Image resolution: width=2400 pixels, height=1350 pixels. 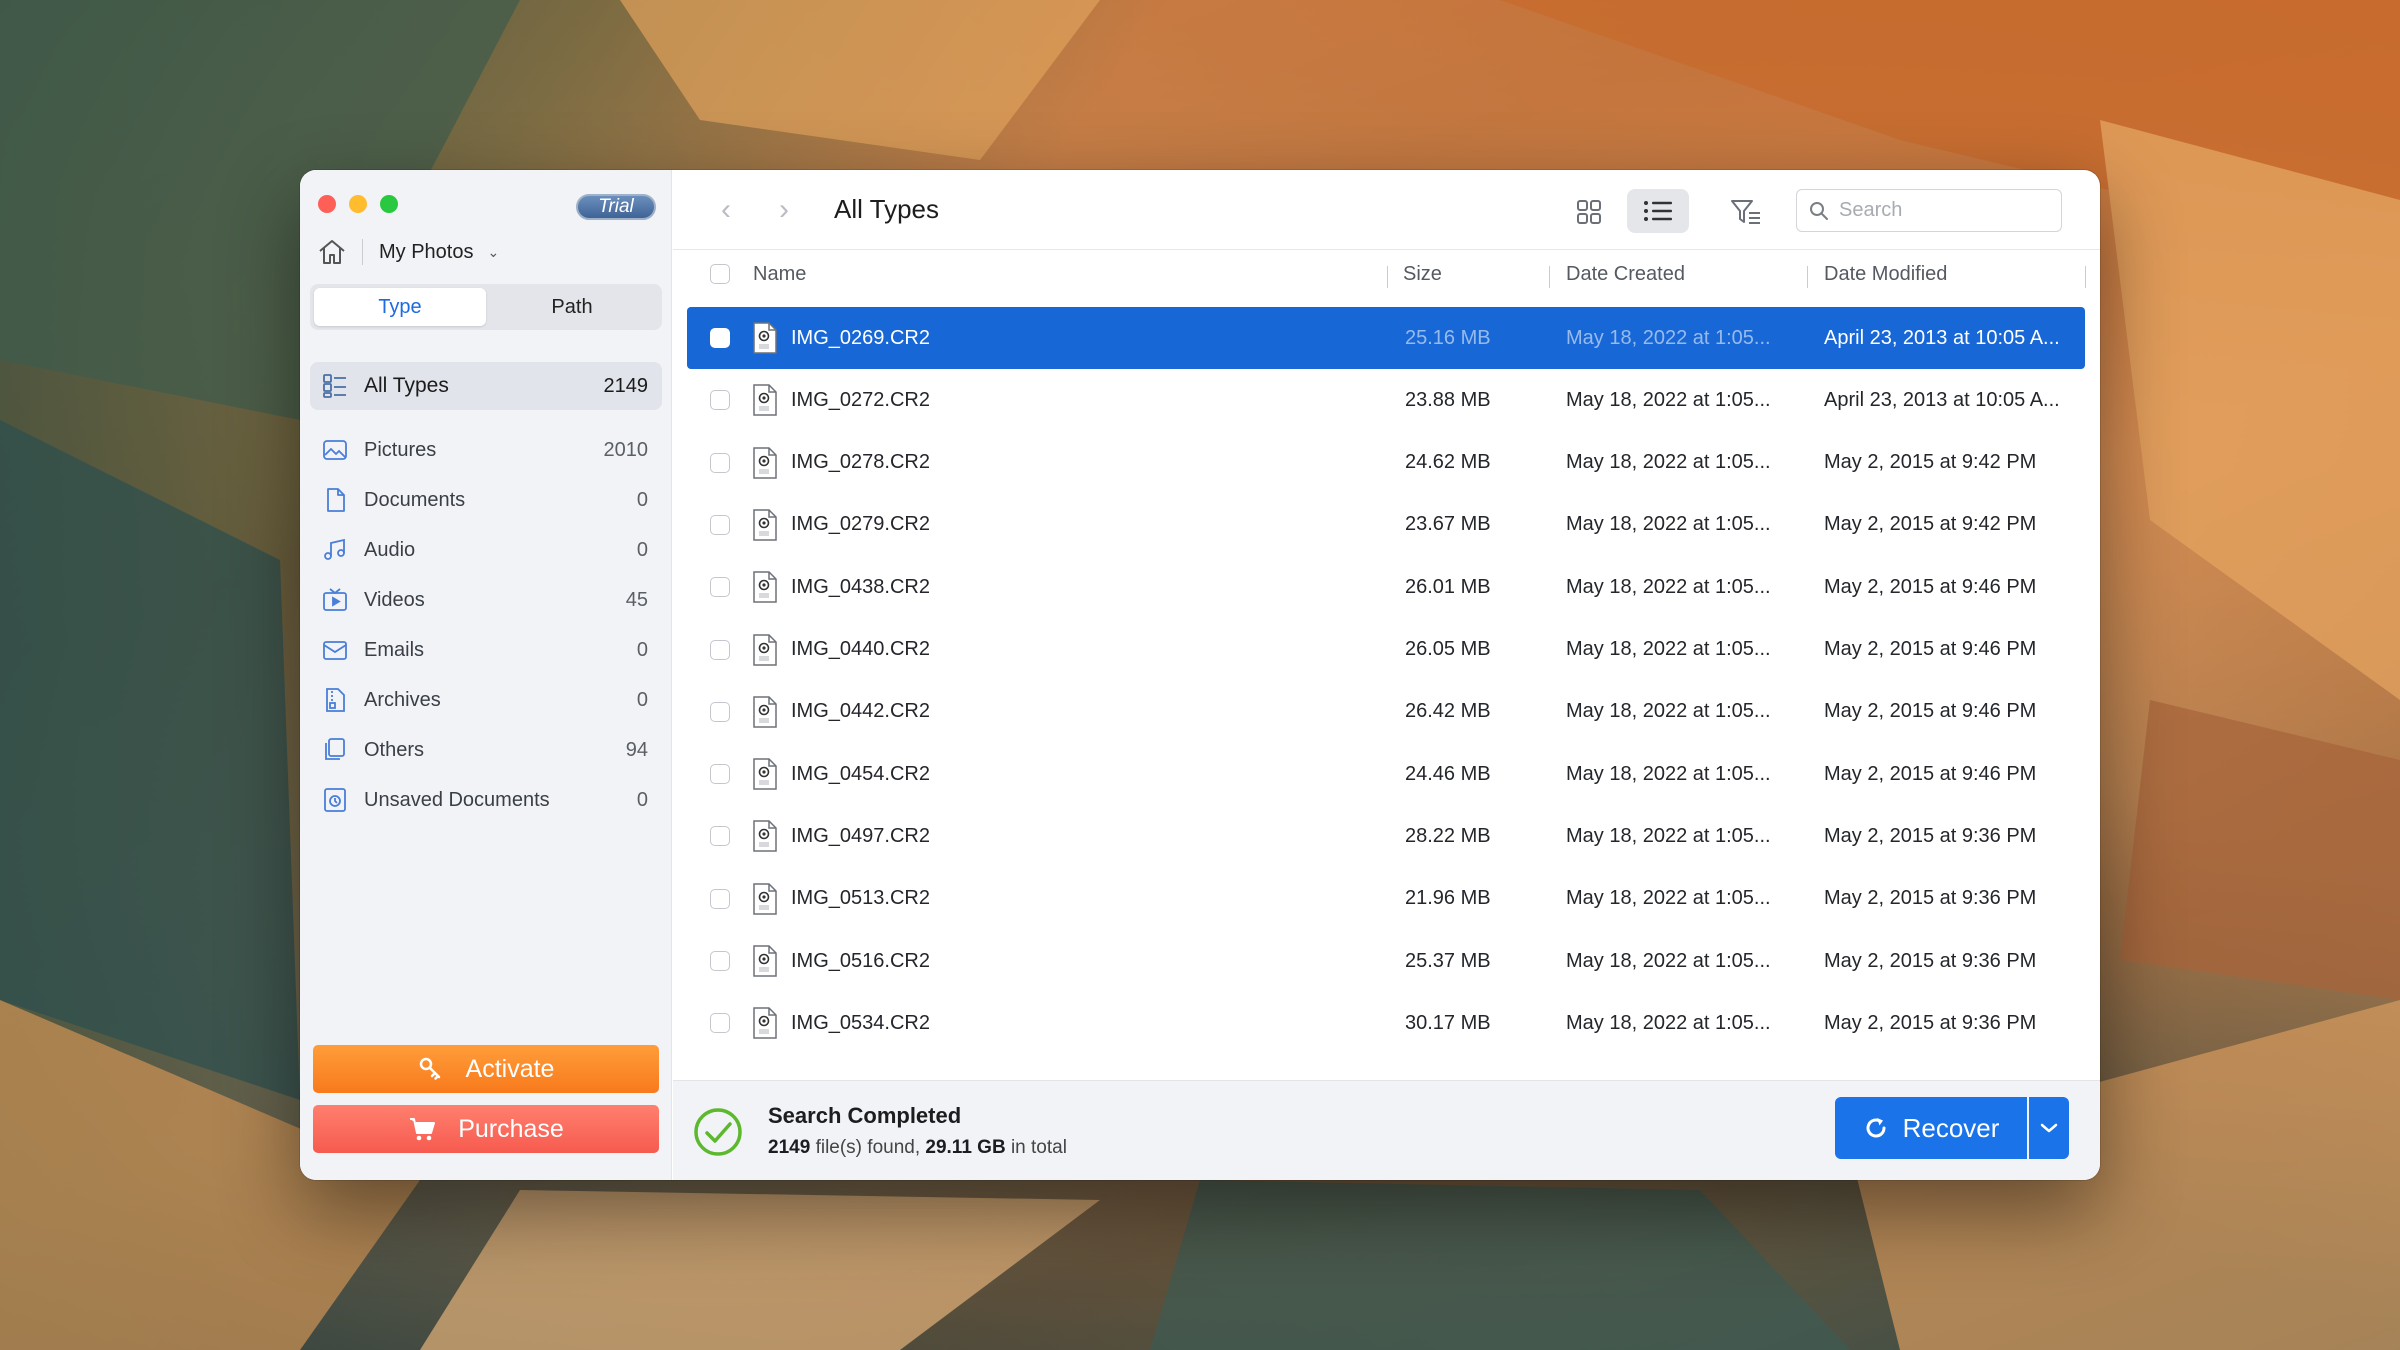 I want to click on trial-badge: Trial, so click(x=616, y=207).